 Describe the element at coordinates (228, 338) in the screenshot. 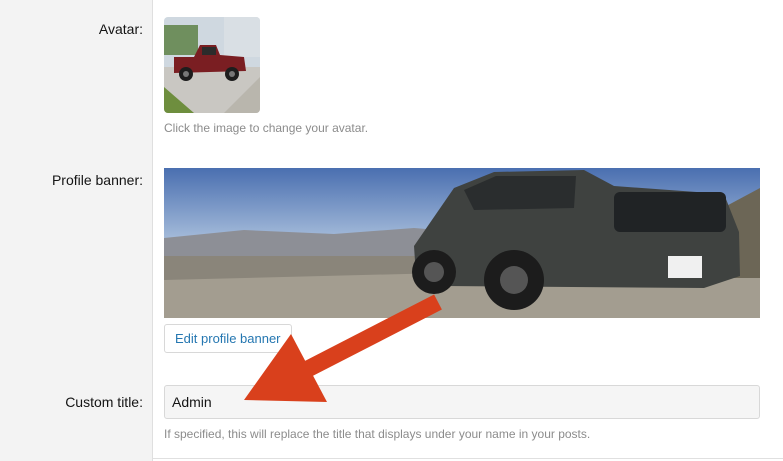

I see `edit-profile-banner-button: Edit profile banner` at that location.